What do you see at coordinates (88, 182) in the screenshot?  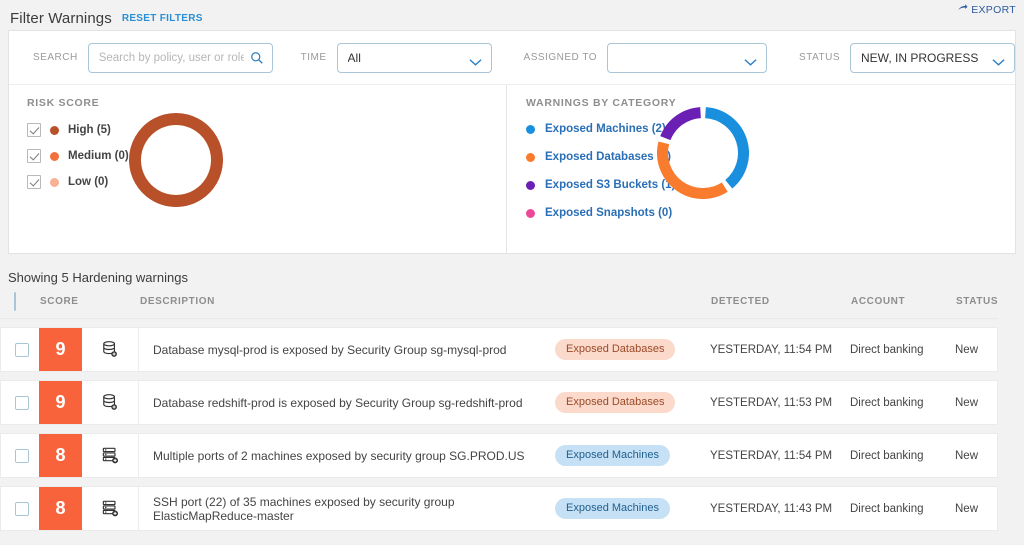 I see `risk-filter-label: Low (0)` at bounding box center [88, 182].